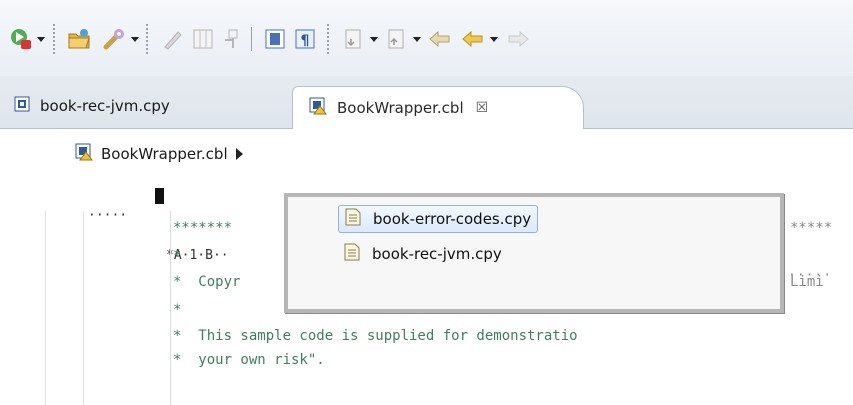 This screenshot has height=405, width=853. I want to click on indicator-column-line, so click(170, 308).